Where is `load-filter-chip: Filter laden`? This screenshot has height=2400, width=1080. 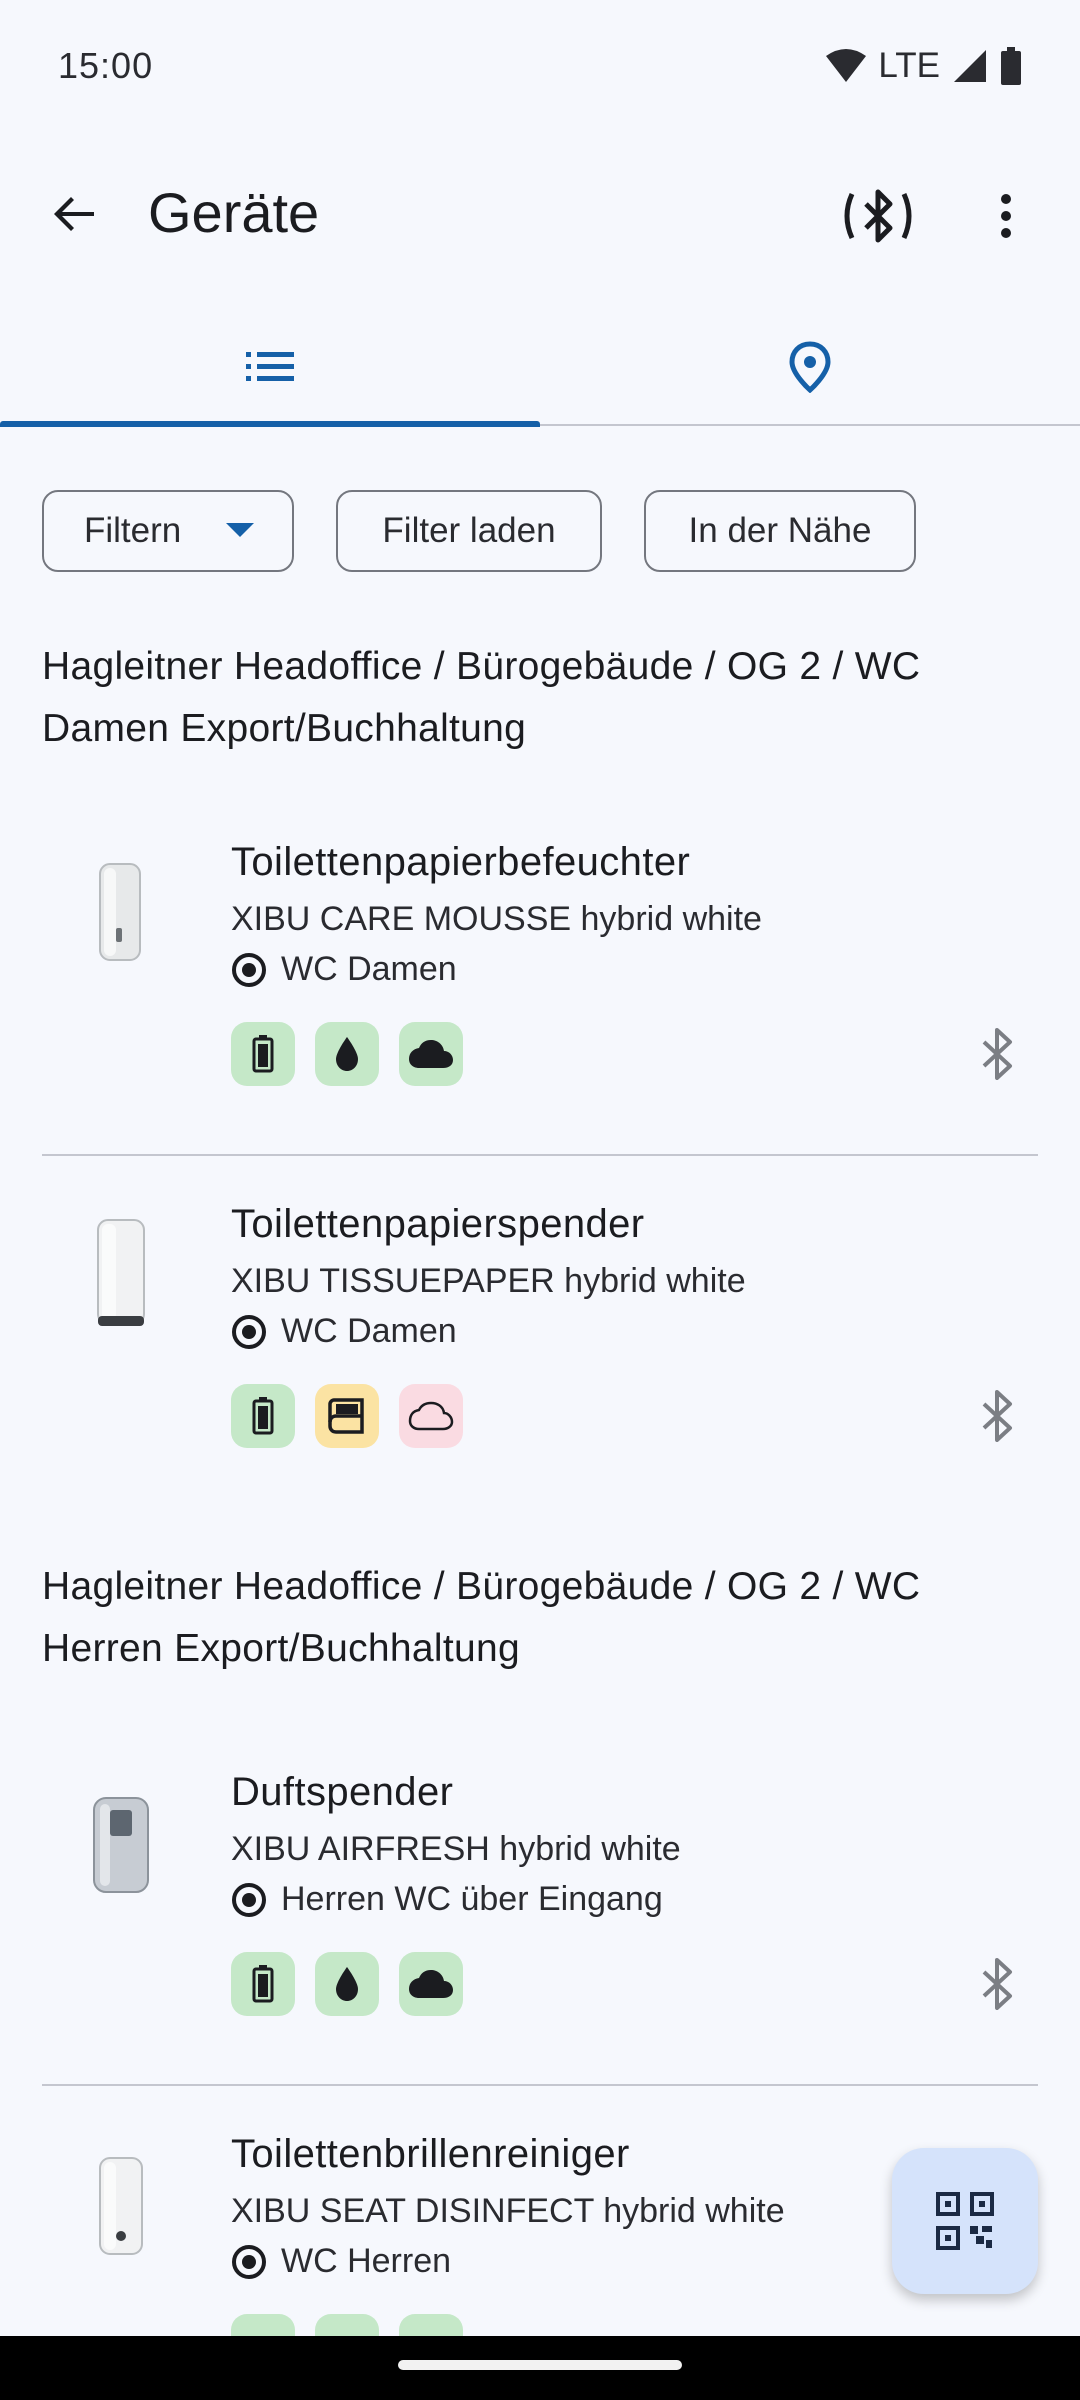
load-filter-chip: Filter laden is located at coordinates (469, 531).